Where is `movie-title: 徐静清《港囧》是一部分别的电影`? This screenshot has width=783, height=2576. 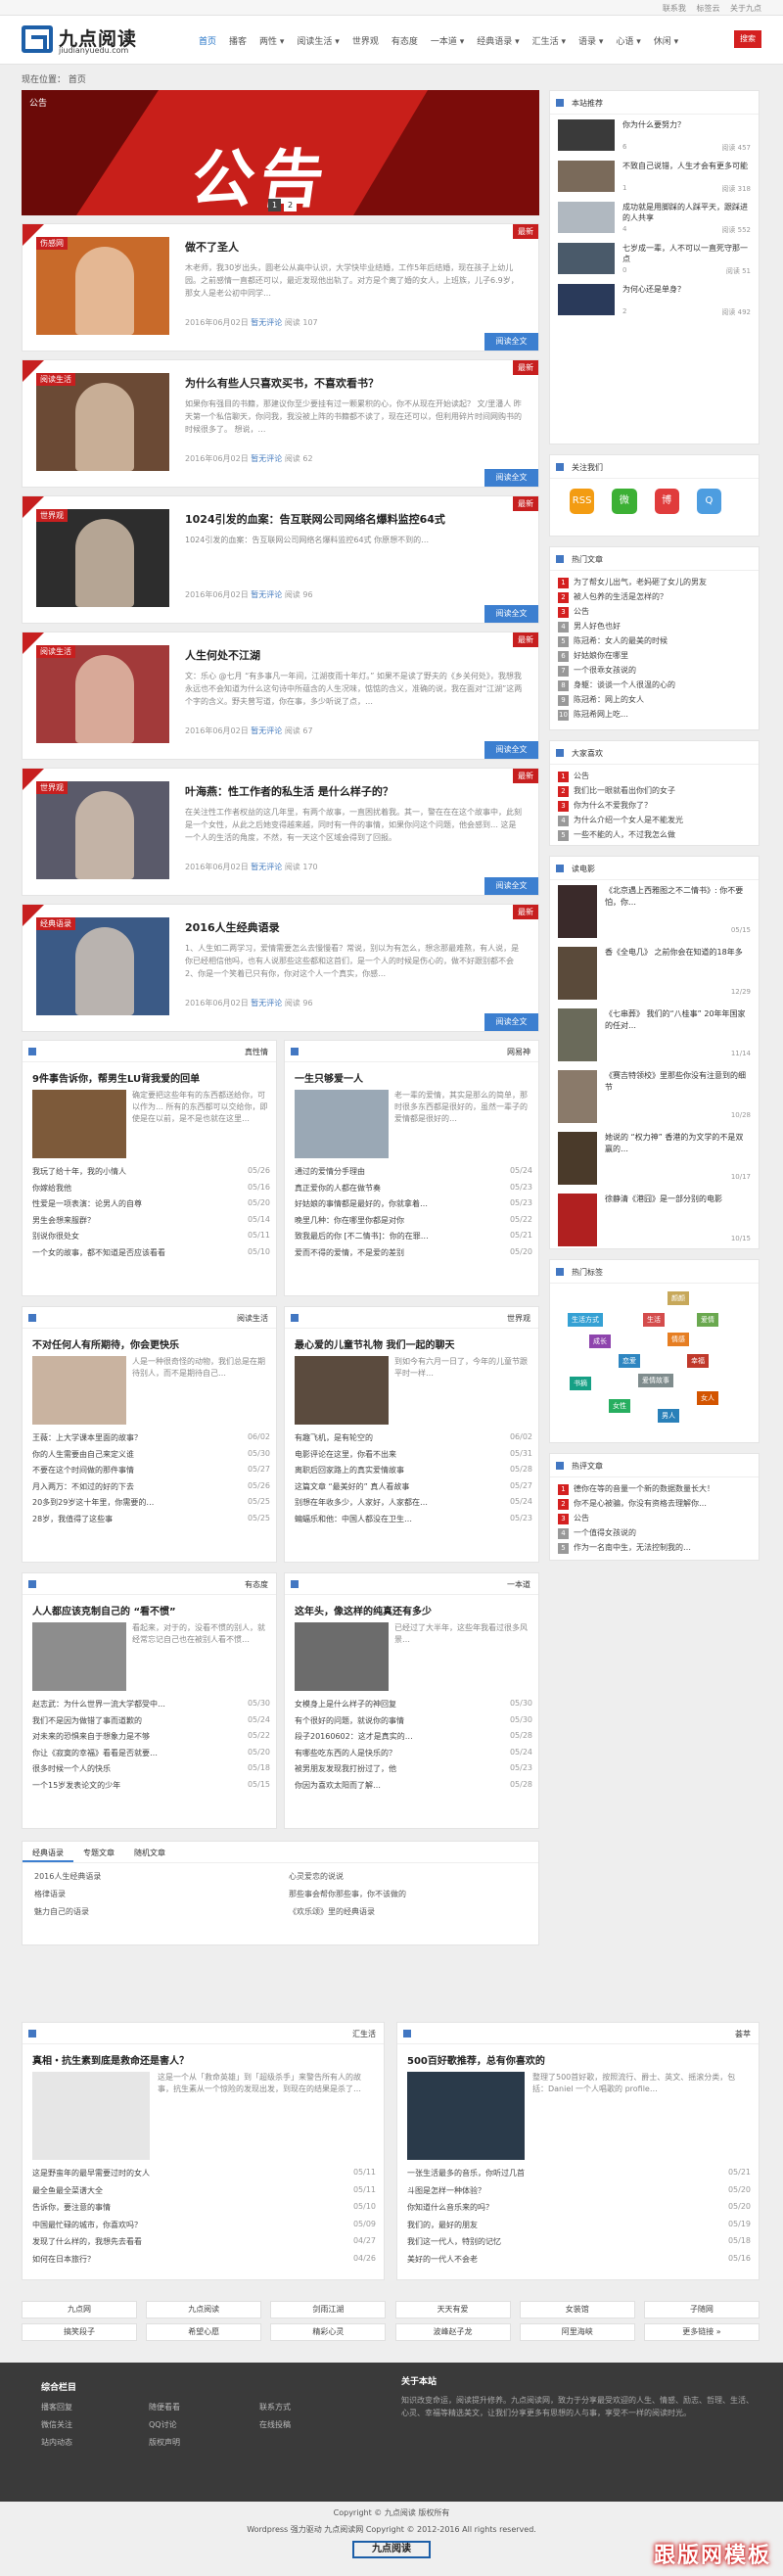 movie-title: 徐静清《港囧》是一部分别的电影 is located at coordinates (678, 1200).